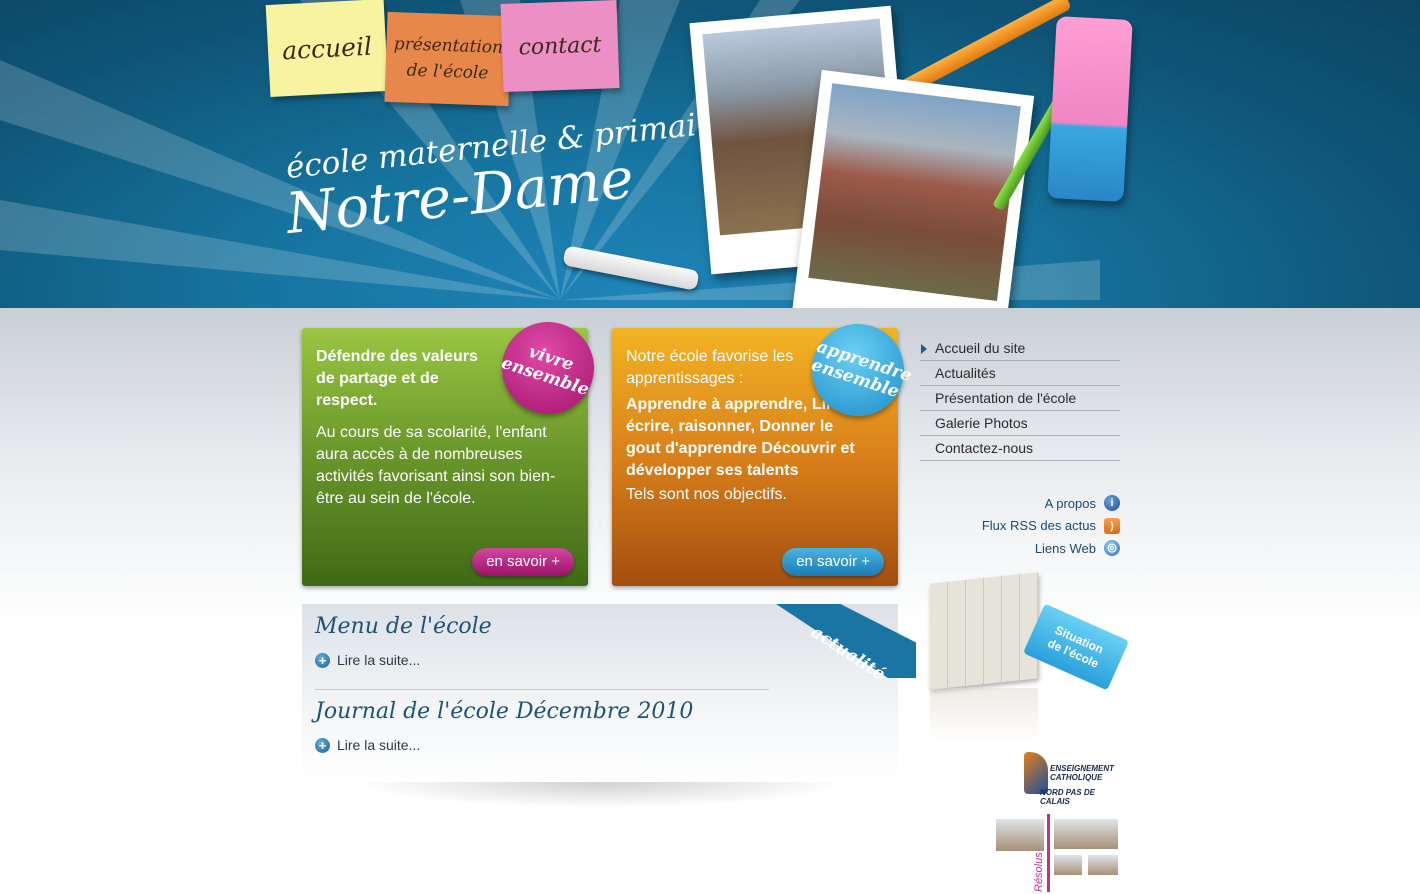 Image resolution: width=1420 pixels, height=894 pixels. What do you see at coordinates (706, 494) in the screenshot?
I see `feature-tail: Tels sont nos objectifs.` at bounding box center [706, 494].